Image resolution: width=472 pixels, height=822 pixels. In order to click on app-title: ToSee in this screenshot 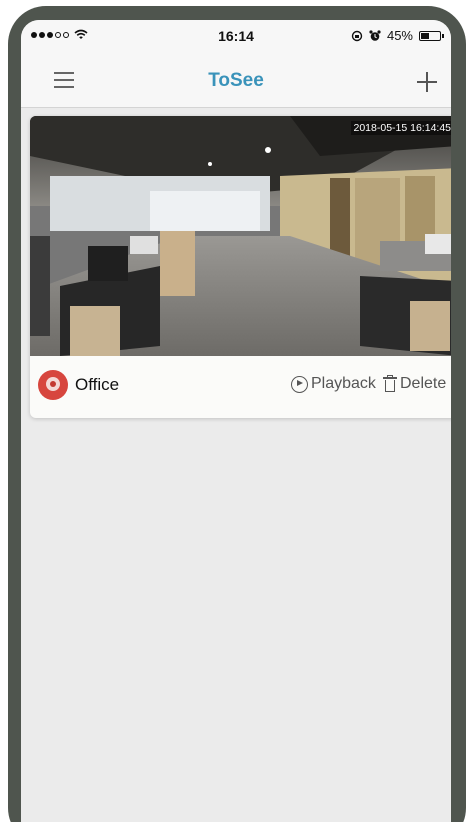, I will do `click(236, 80)`.